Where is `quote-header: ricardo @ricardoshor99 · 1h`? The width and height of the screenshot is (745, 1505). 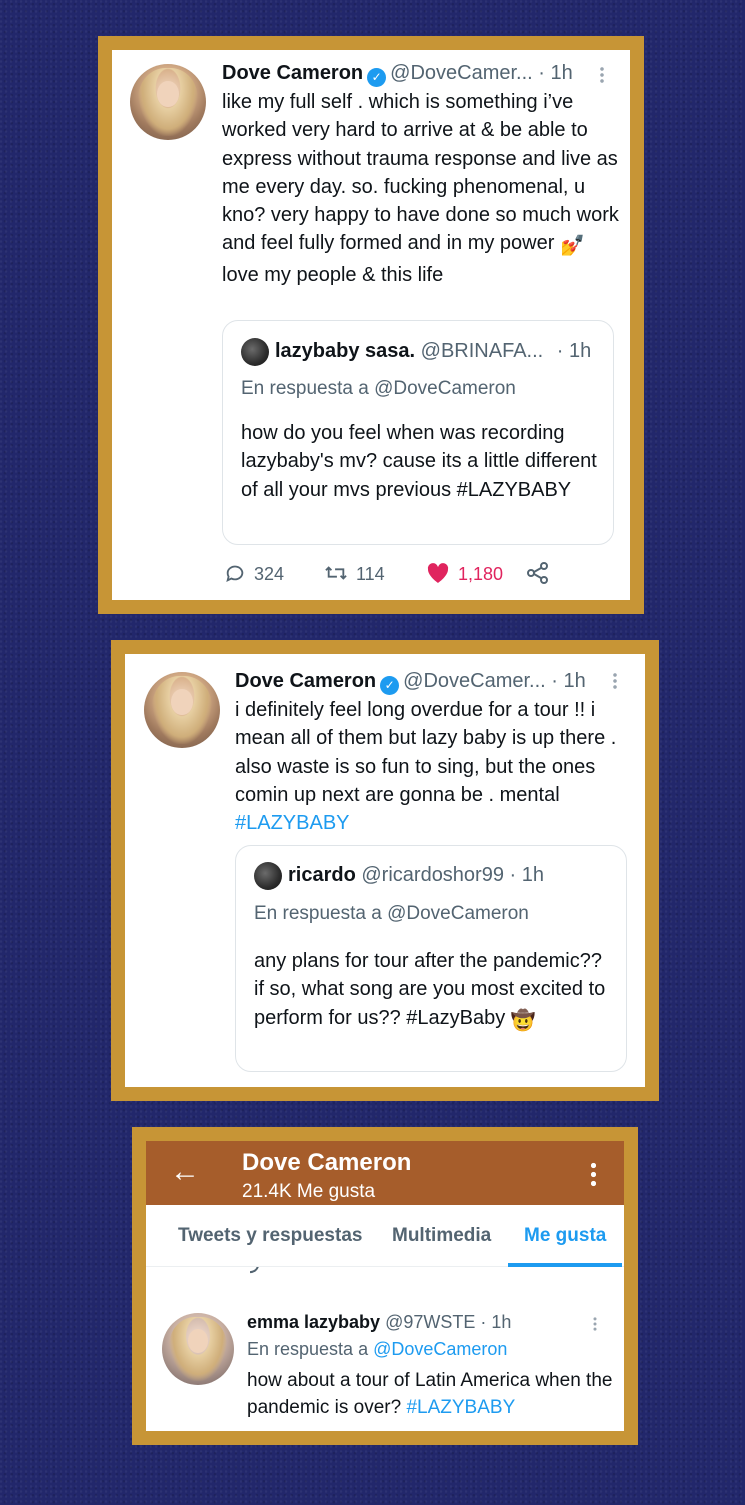 quote-header: ricardo @ricardoshor99 · 1h is located at coordinates (416, 875).